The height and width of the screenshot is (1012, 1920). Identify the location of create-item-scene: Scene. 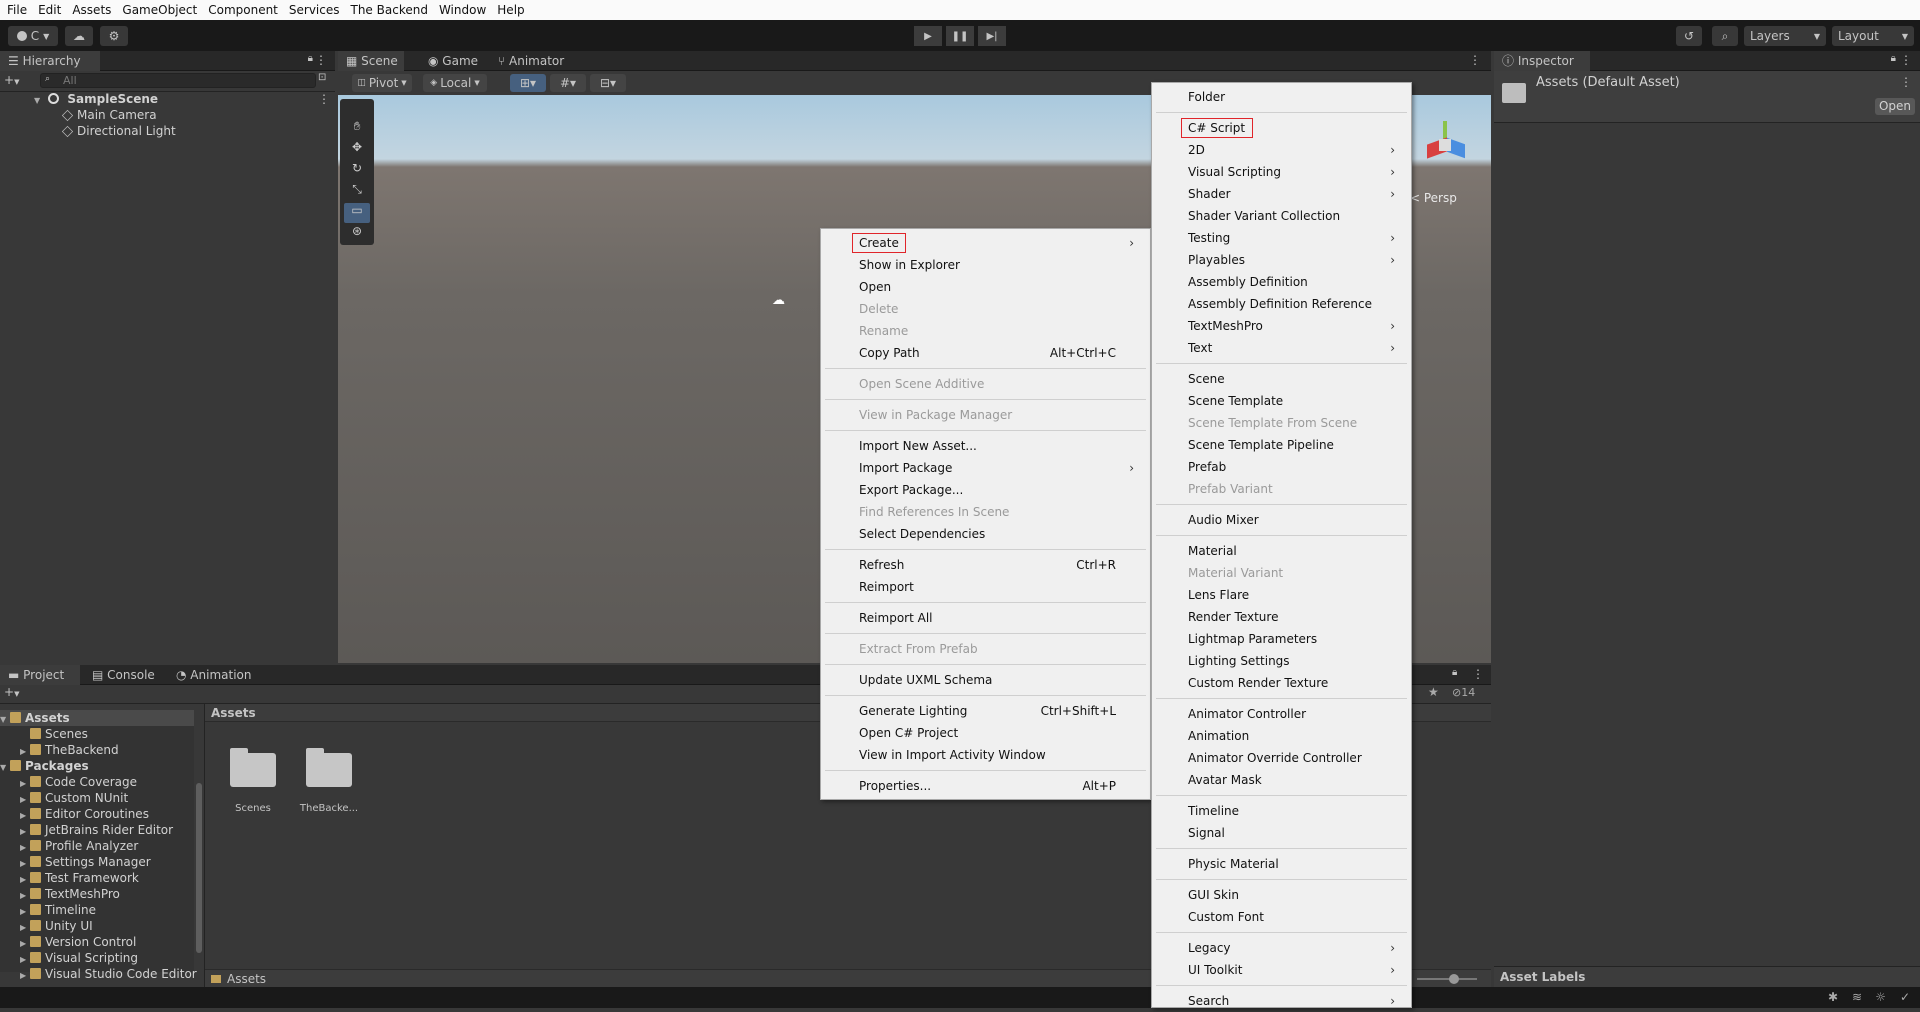
(1292, 379).